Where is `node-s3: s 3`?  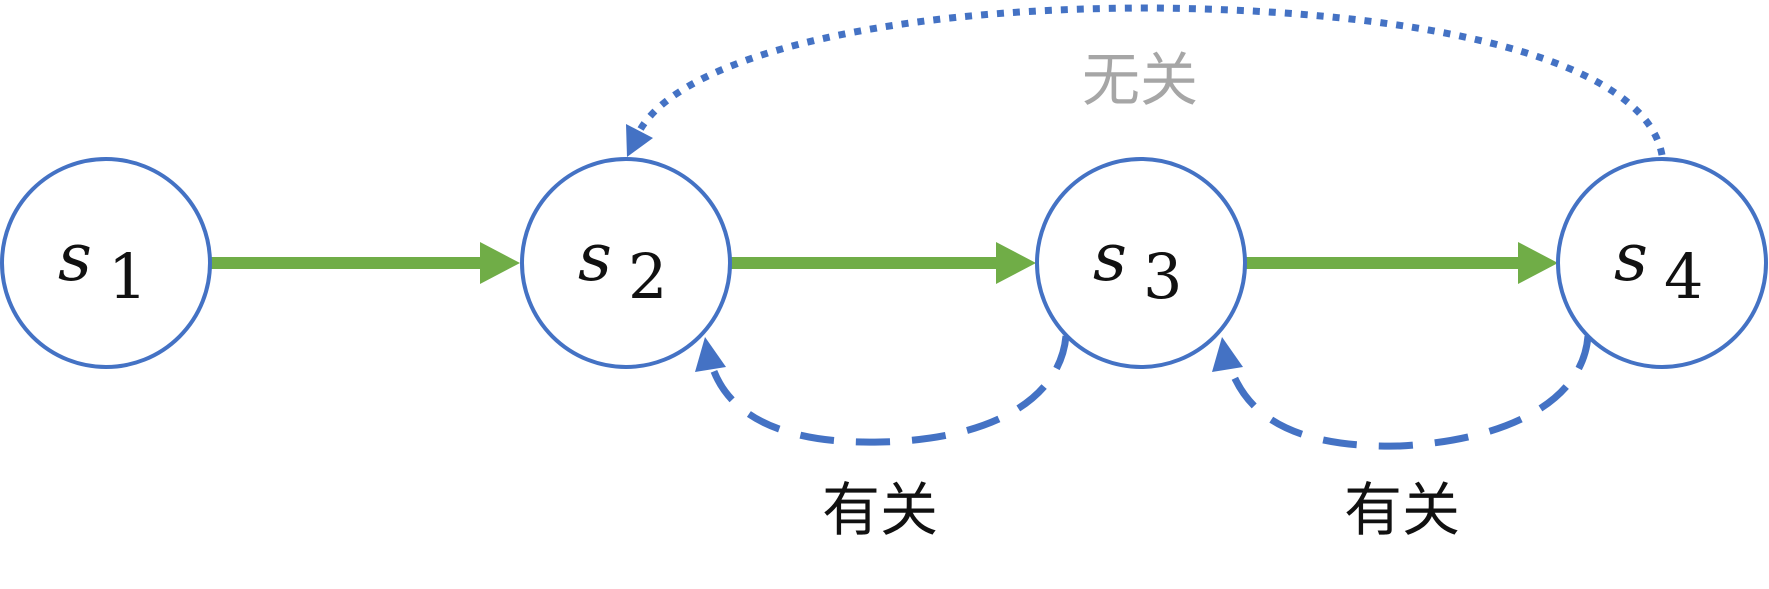
node-s3: s 3 is located at coordinates (1141, 263).